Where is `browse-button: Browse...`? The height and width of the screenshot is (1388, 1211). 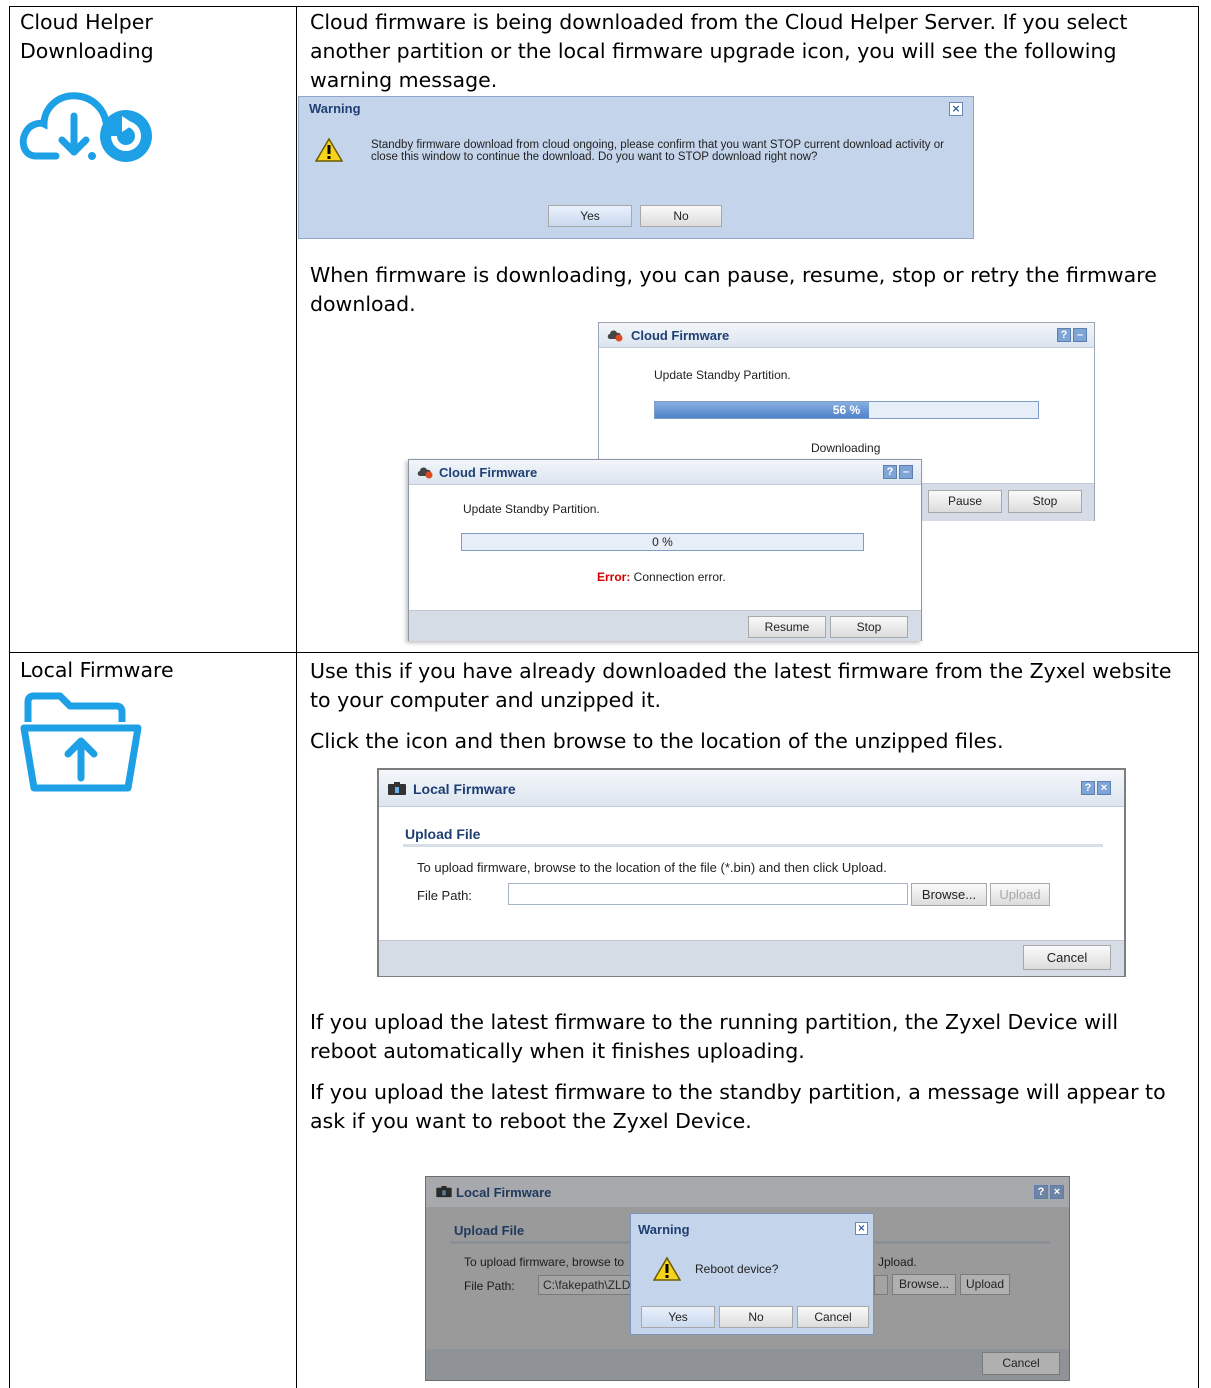
browse-button: Browse... is located at coordinates (949, 894).